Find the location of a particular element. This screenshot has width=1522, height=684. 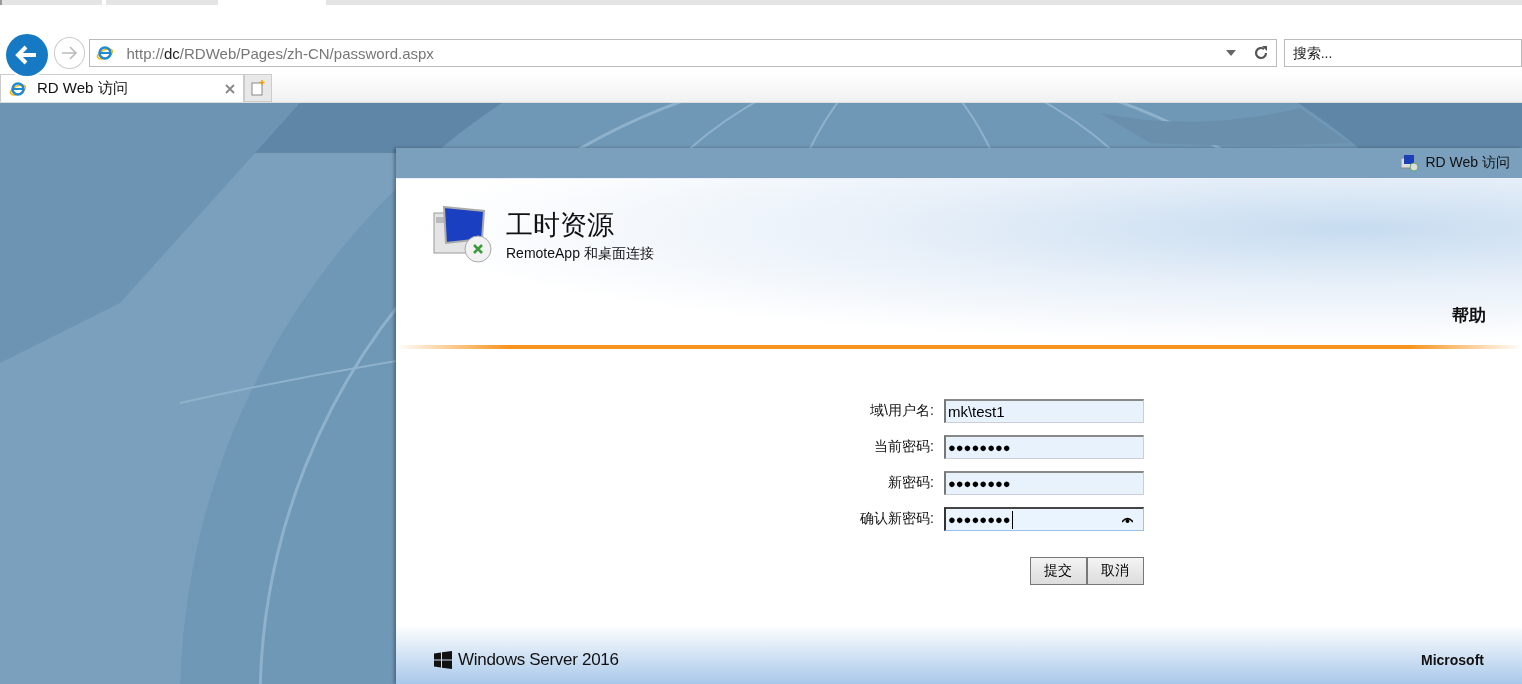

reveal-password-icon is located at coordinates (1127, 520).